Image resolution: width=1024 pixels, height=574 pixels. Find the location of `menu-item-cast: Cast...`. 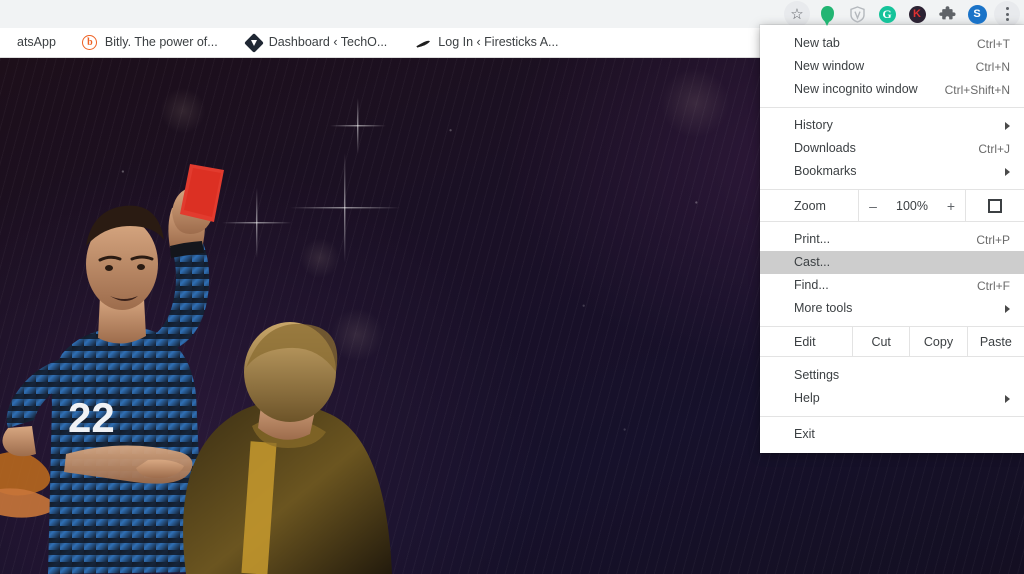

menu-item-cast: Cast... is located at coordinates (892, 262).